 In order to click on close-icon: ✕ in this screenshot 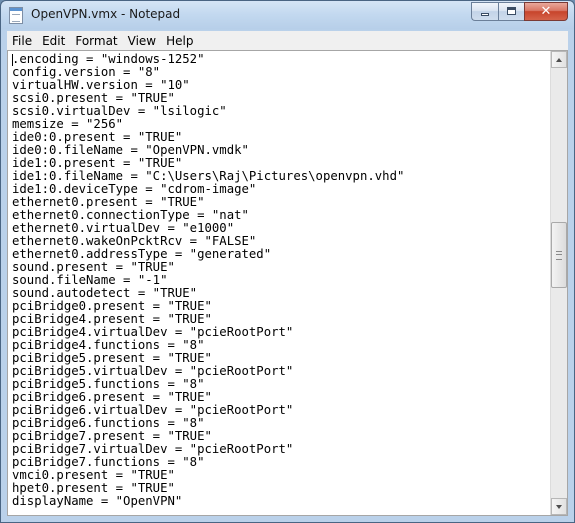, I will do `click(546, 11)`.